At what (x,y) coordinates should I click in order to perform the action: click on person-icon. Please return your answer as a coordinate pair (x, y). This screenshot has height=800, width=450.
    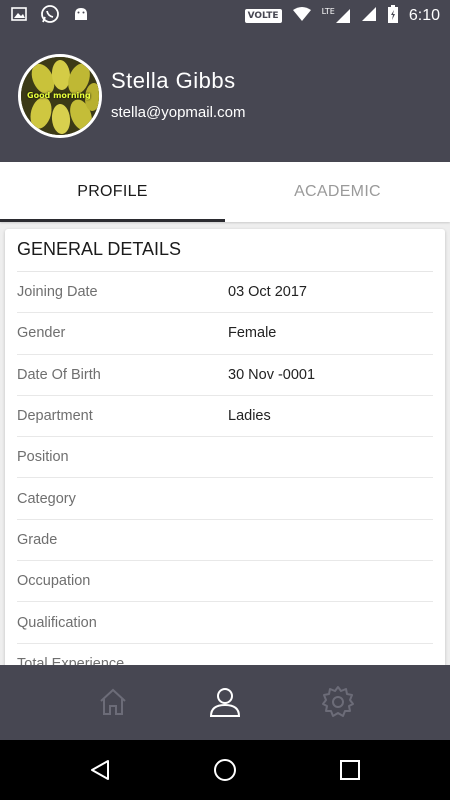
    Looking at the image, I should click on (225, 702).